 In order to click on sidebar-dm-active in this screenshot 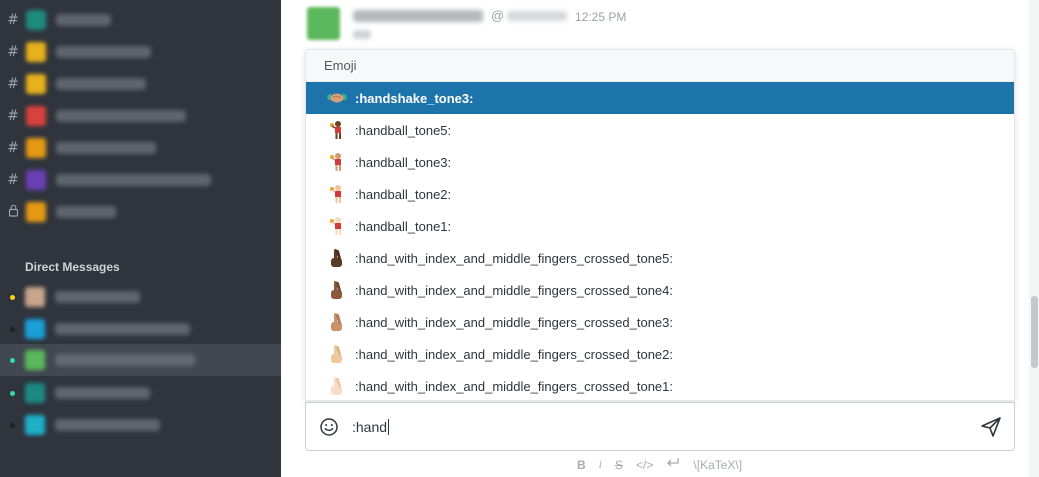, I will do `click(140, 360)`.